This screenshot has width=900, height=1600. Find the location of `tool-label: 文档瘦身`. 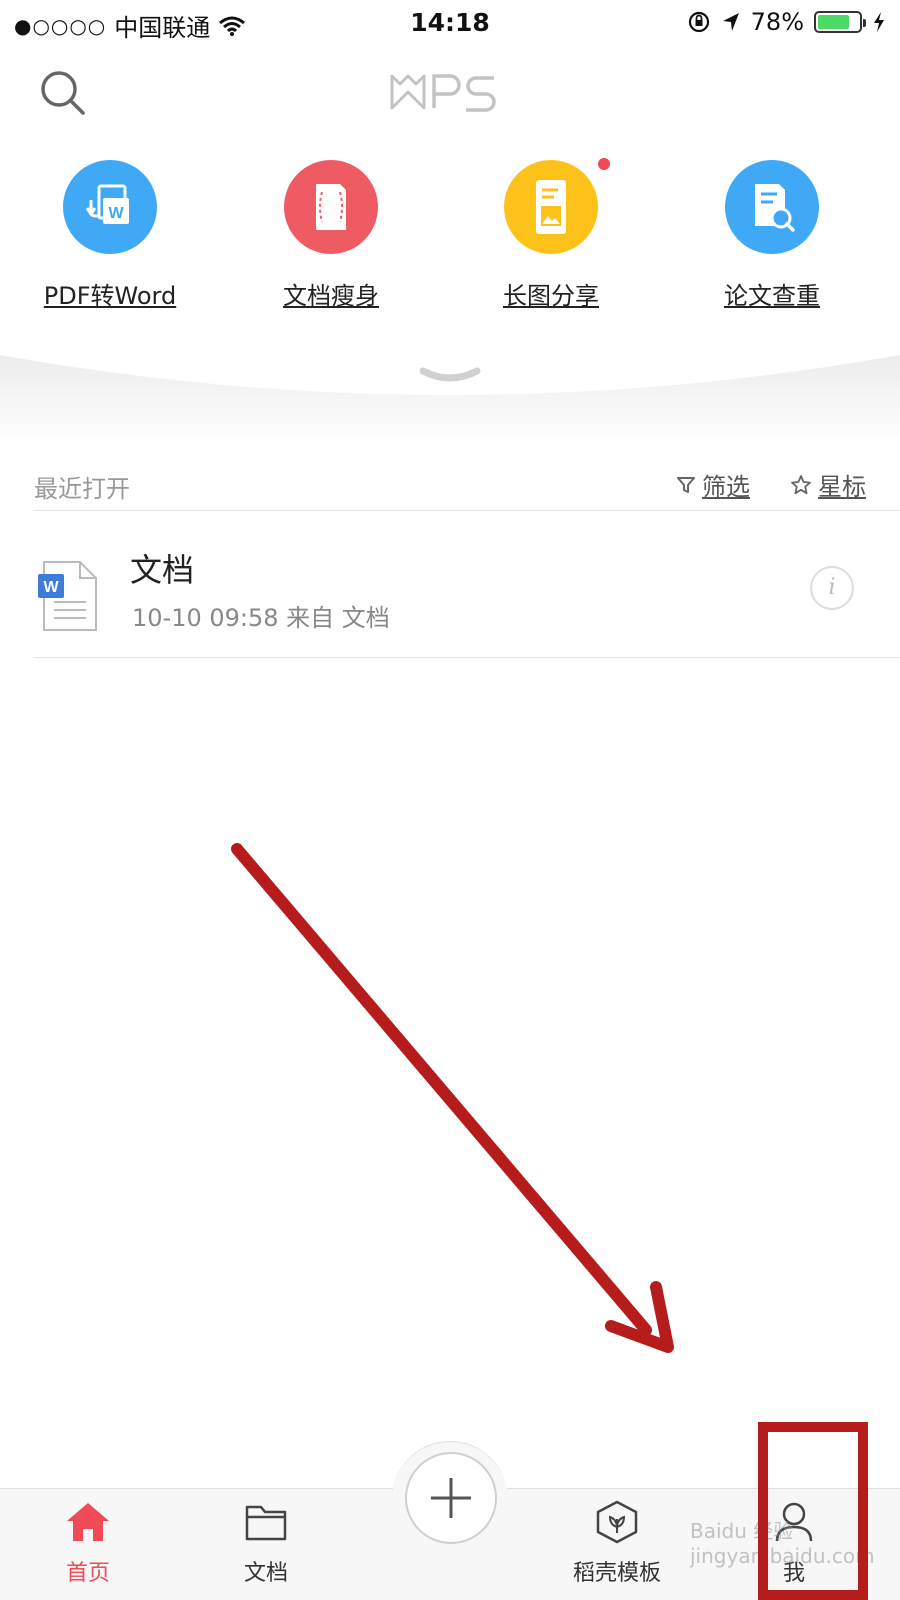

tool-label: 文档瘦身 is located at coordinates (331, 296).